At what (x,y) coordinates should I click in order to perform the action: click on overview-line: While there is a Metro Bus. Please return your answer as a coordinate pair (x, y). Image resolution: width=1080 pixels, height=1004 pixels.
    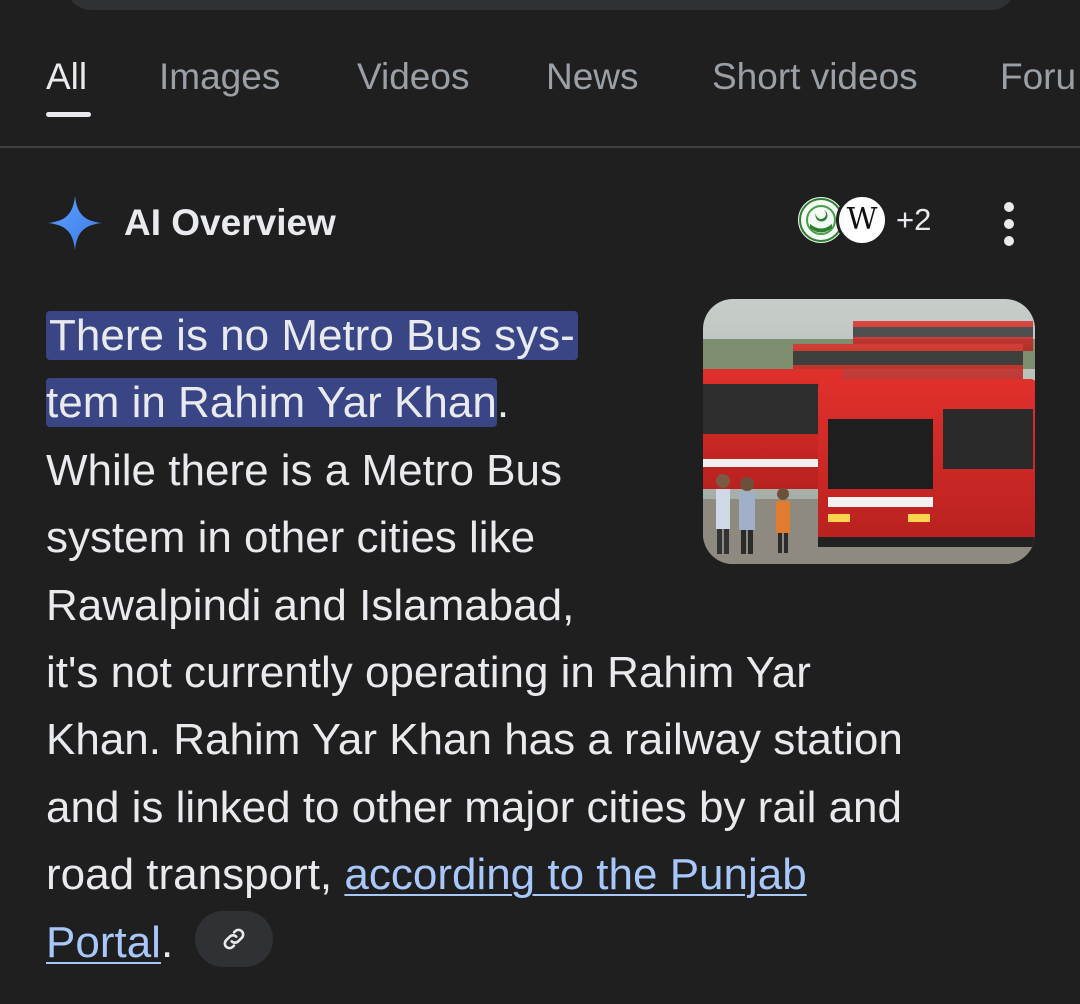
    Looking at the image, I should click on (304, 470).